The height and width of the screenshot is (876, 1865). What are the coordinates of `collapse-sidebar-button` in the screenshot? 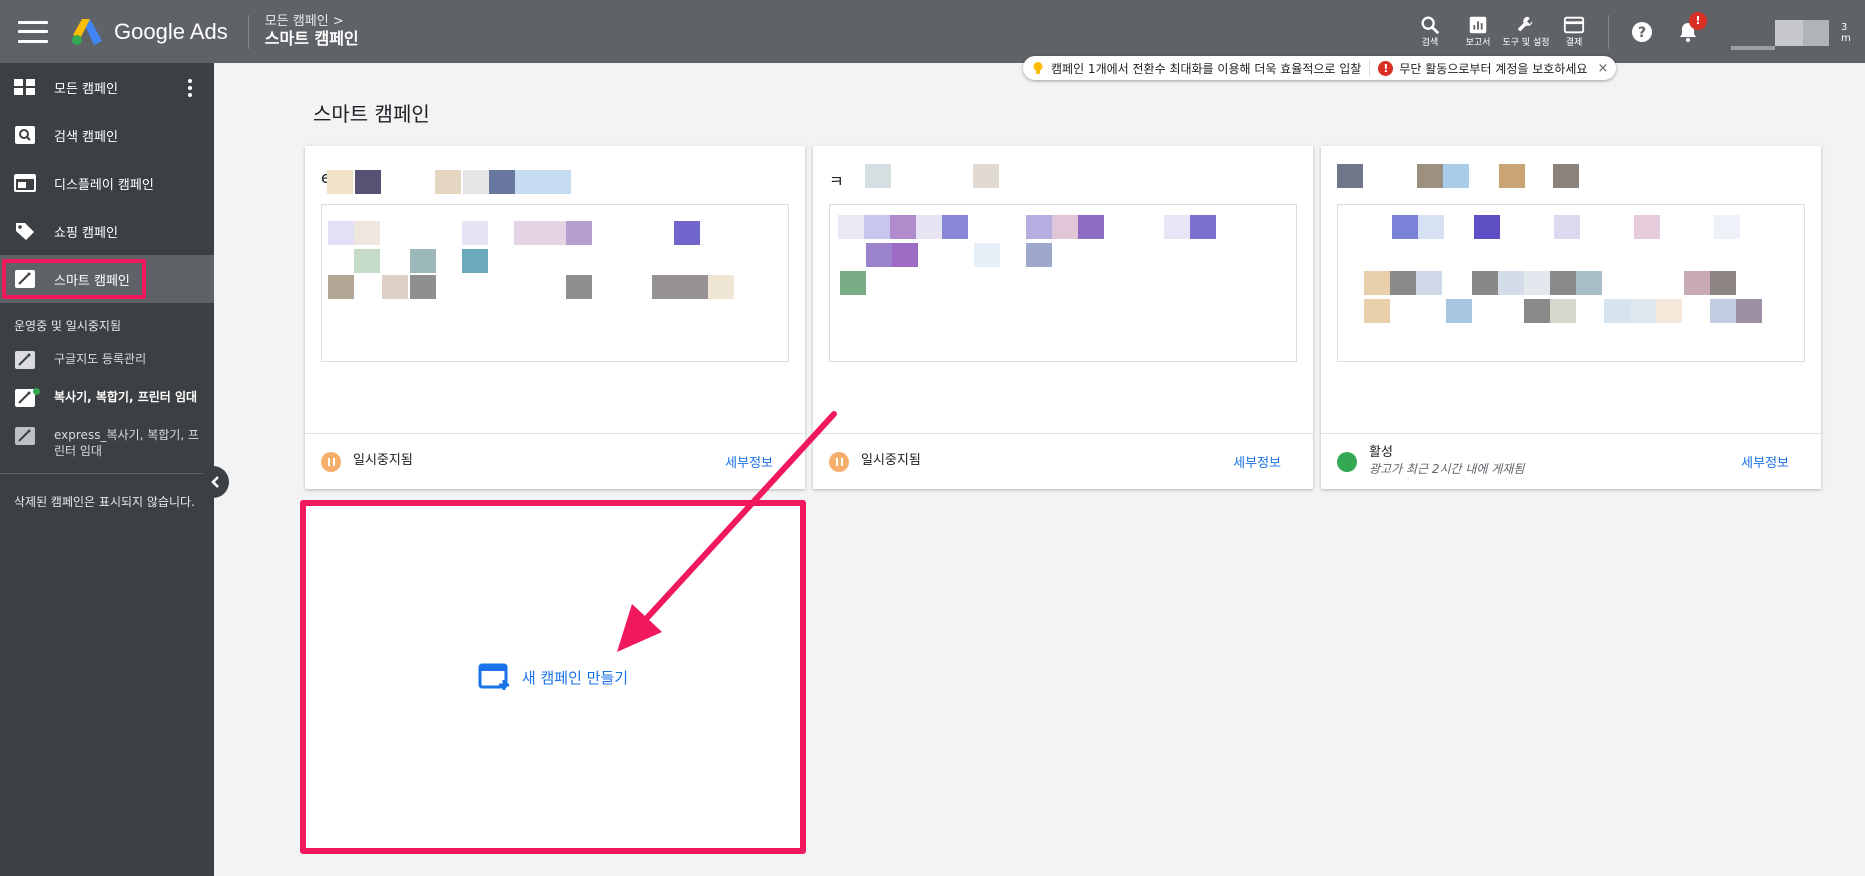 It's located at (216, 482).